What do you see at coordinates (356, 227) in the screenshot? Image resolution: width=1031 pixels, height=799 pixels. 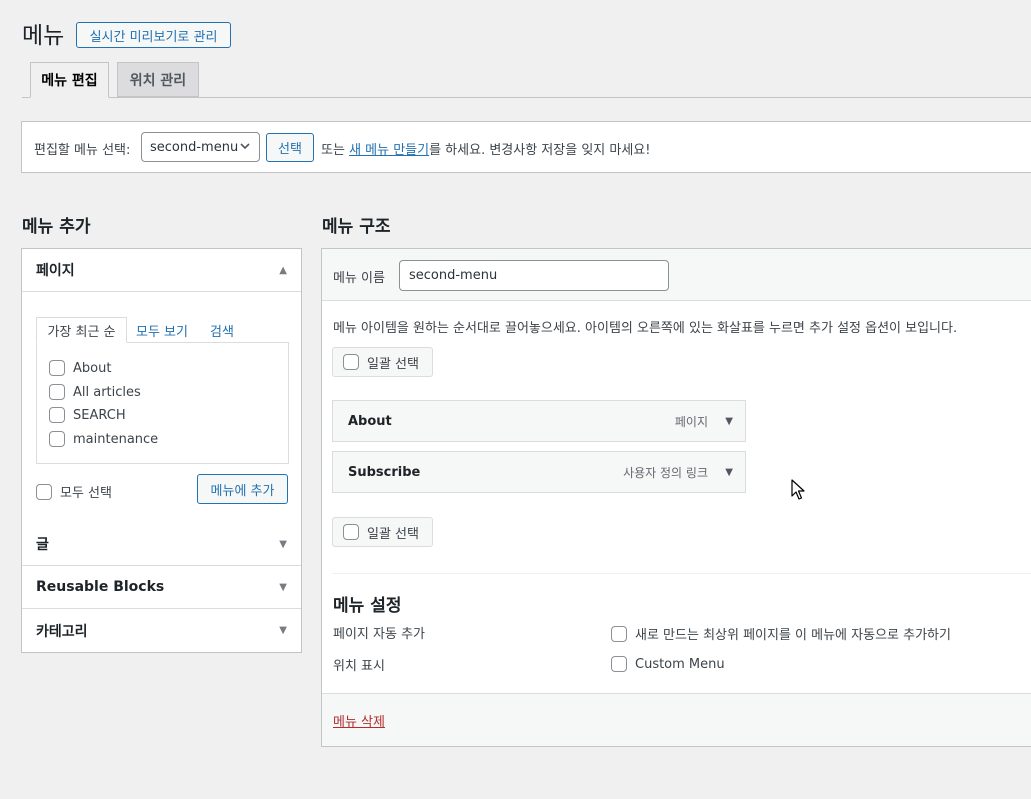 I see `menu-structure-heading: 메뉴 구조` at bounding box center [356, 227].